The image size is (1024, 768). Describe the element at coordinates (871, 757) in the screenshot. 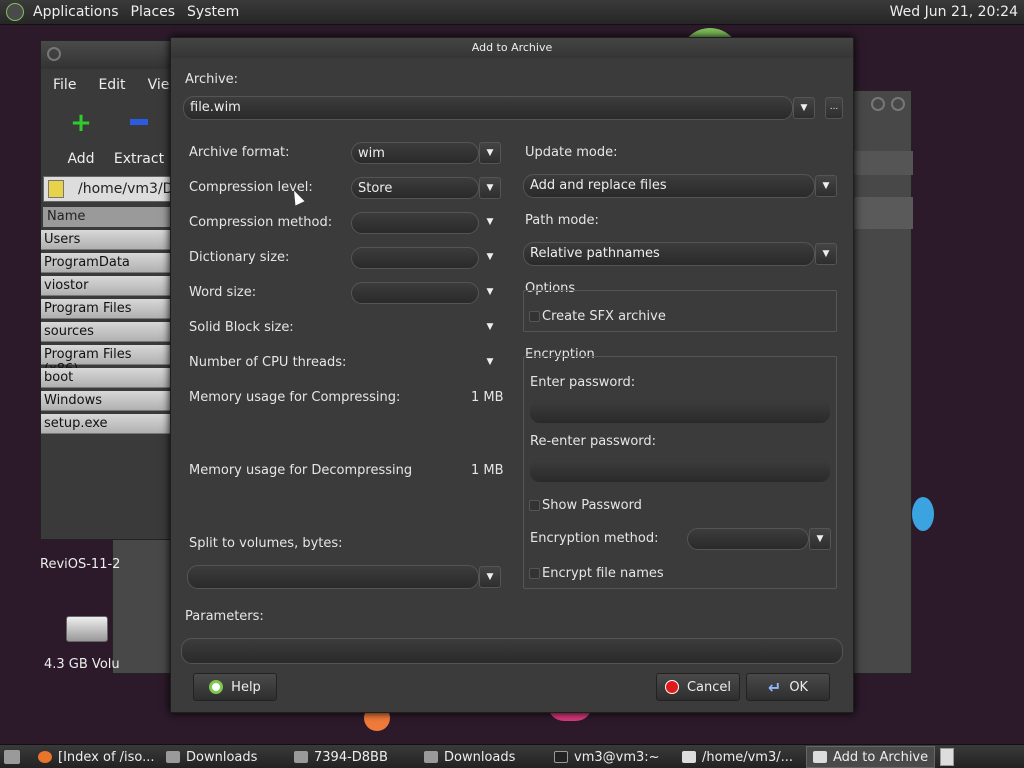

I see `taskbar-item-active: Add to Archive` at that location.